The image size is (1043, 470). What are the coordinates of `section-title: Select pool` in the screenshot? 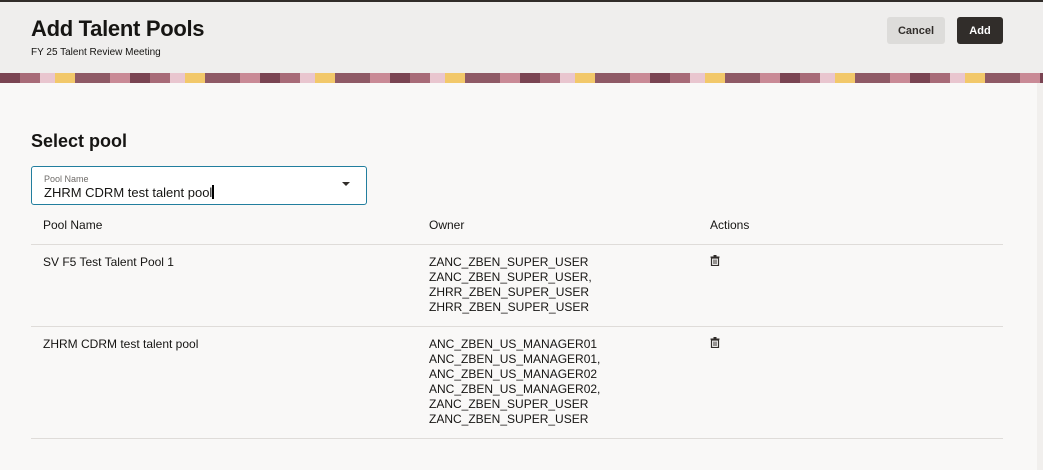 It's located at (79, 141).